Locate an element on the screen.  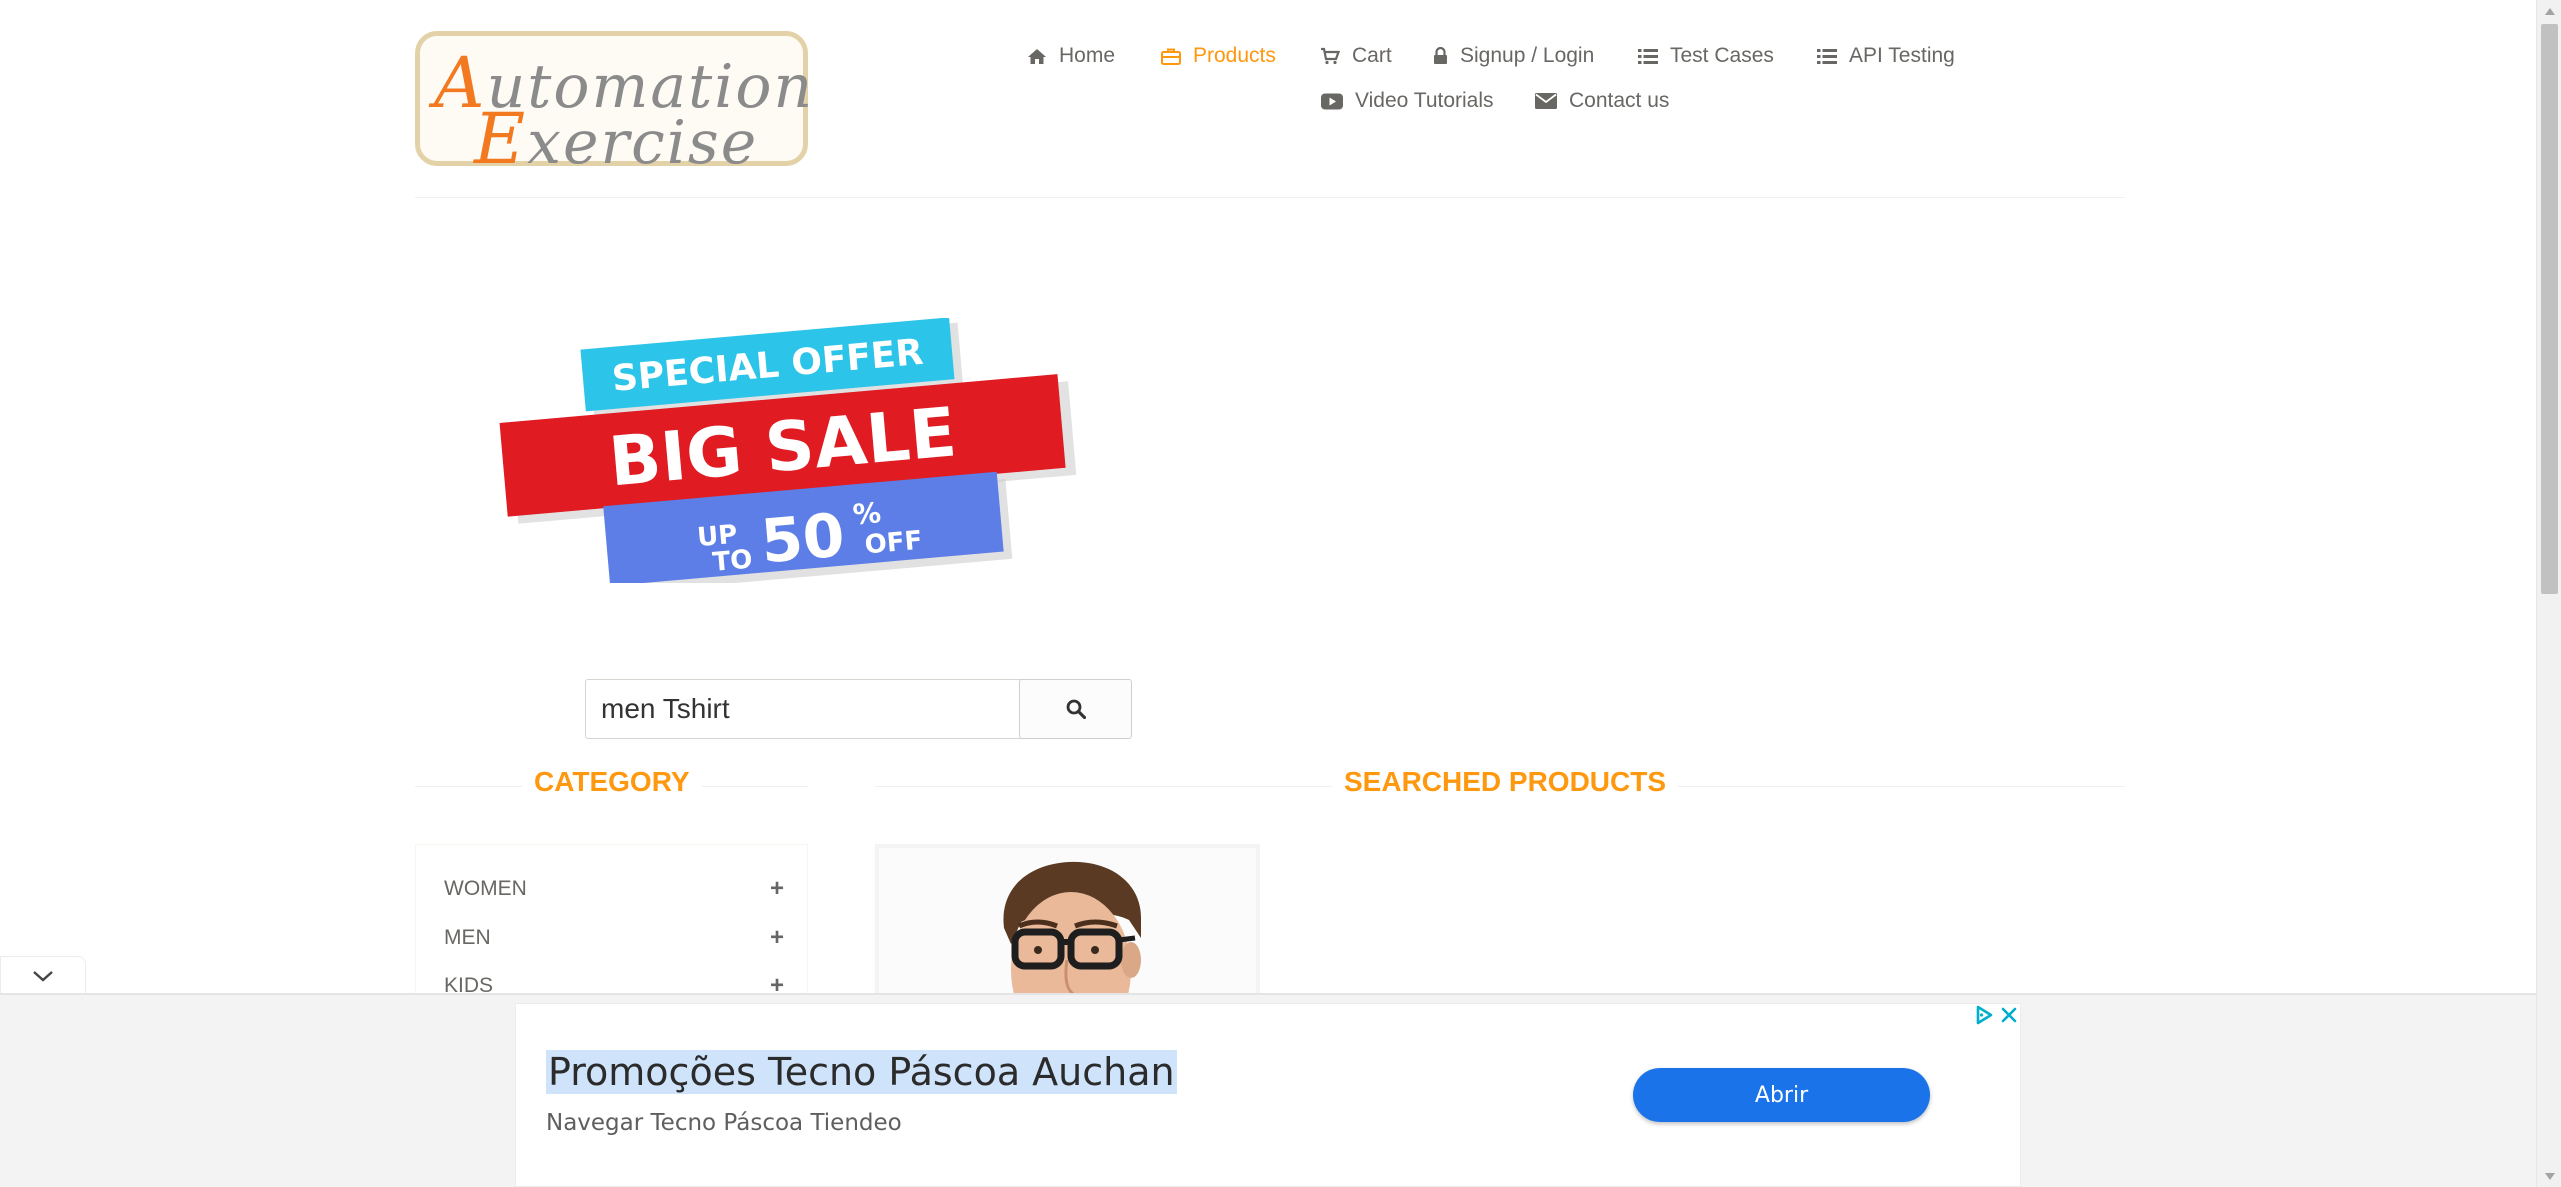
scroll-down-arrow-icon is located at coordinates (2549, 1176).